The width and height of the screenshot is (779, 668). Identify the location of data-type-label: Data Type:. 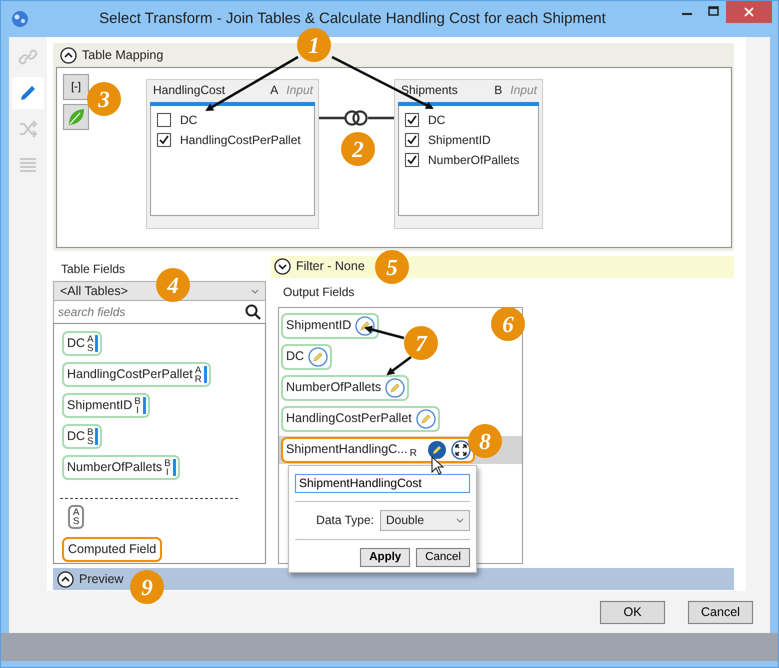
(345, 521).